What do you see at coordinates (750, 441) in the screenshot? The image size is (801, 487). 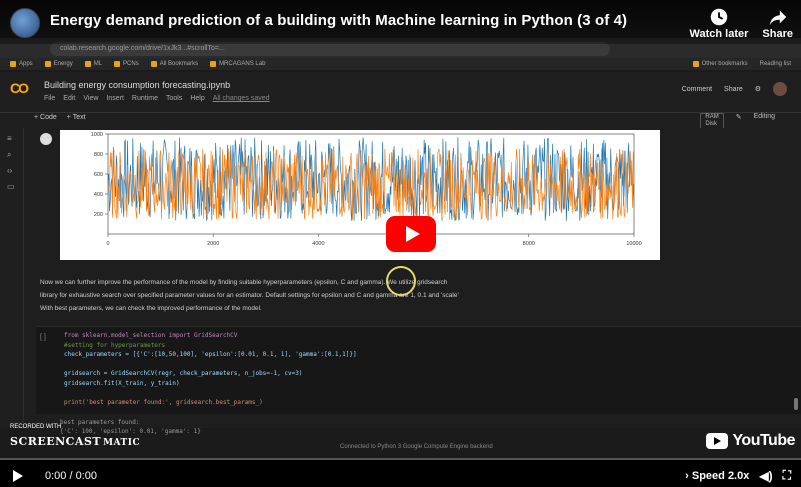 I see `youtube-logo: YouTube` at bounding box center [750, 441].